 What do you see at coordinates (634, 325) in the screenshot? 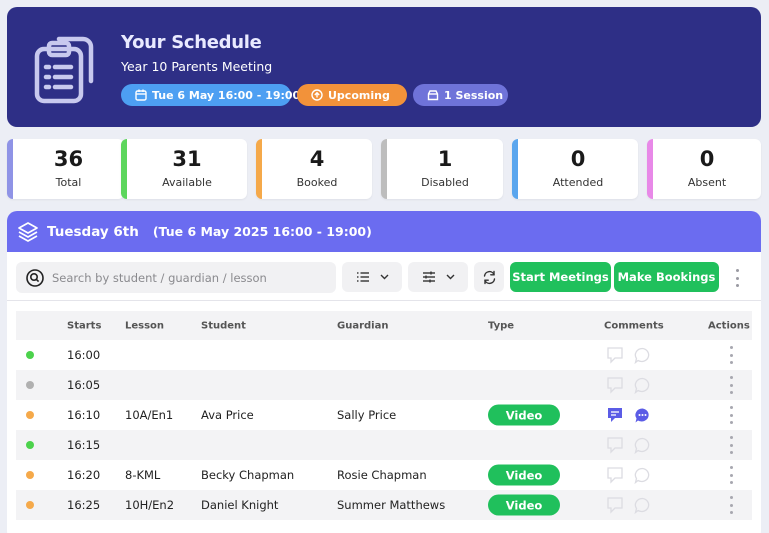
I see `column-header-comments: Comments` at bounding box center [634, 325].